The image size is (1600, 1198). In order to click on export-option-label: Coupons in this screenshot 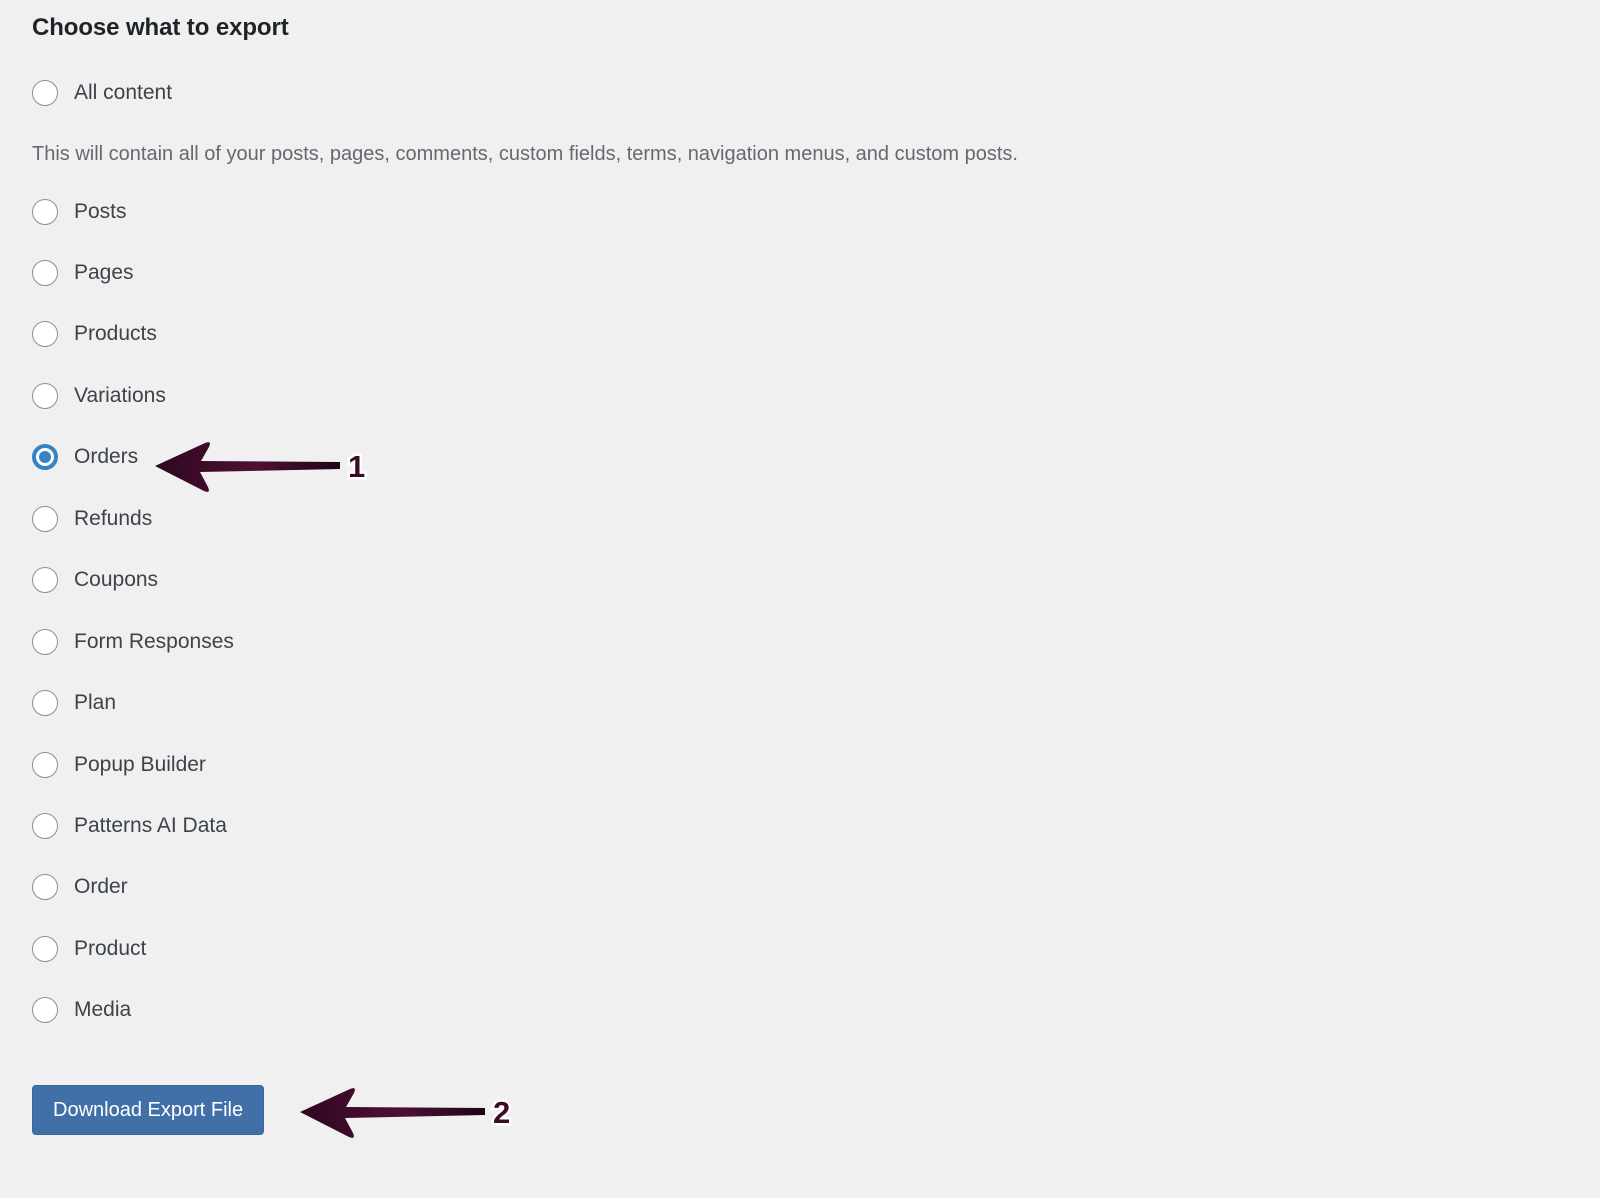, I will do `click(116, 579)`.